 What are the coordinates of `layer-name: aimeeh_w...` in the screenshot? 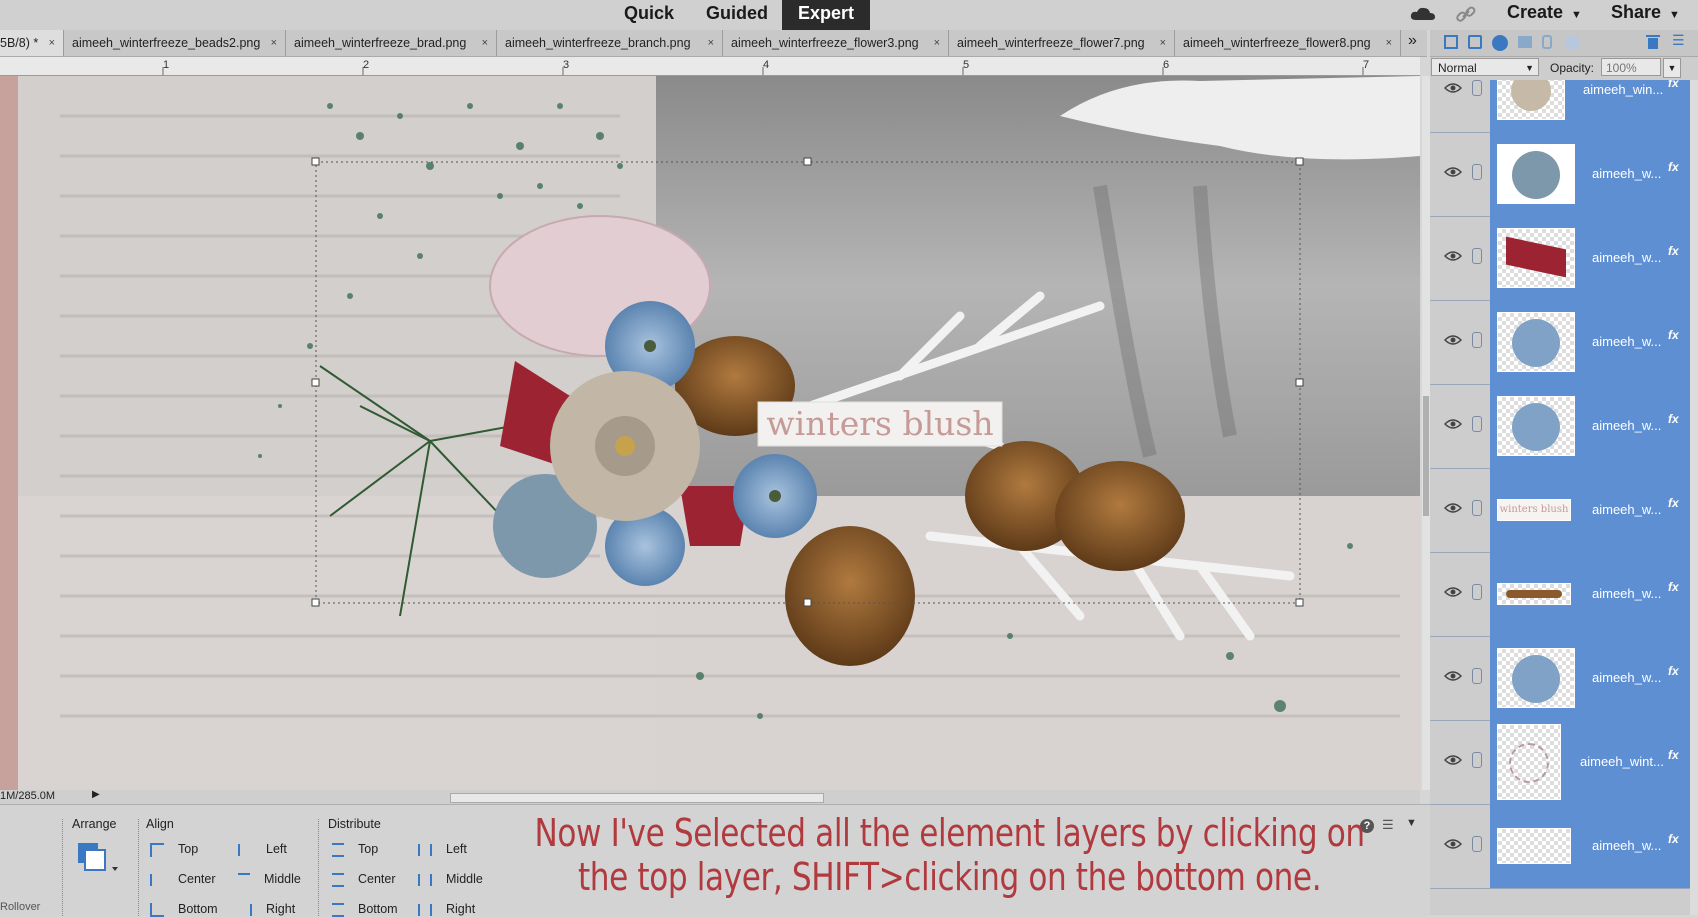 It's located at (1627, 677).